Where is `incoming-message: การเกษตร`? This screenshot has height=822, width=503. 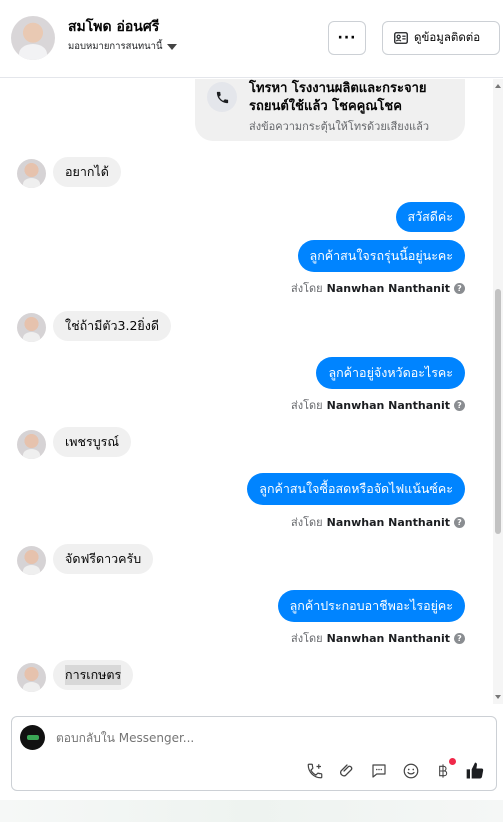
incoming-message: การเกษตร is located at coordinates (93, 675).